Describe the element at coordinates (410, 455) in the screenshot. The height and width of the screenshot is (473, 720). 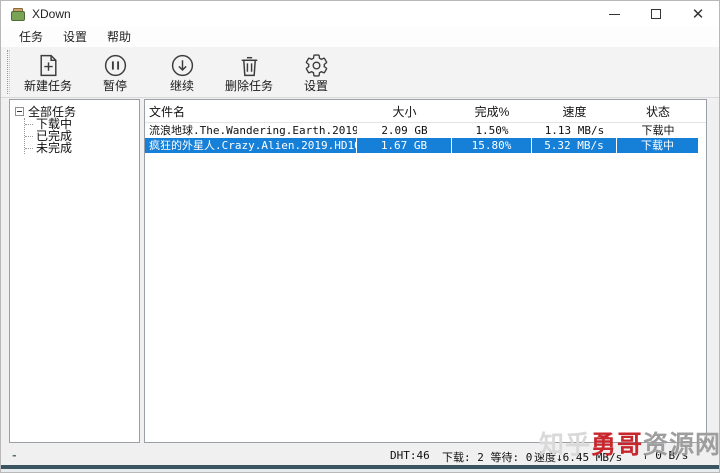
I see `status-dht: DHT:46` at that location.